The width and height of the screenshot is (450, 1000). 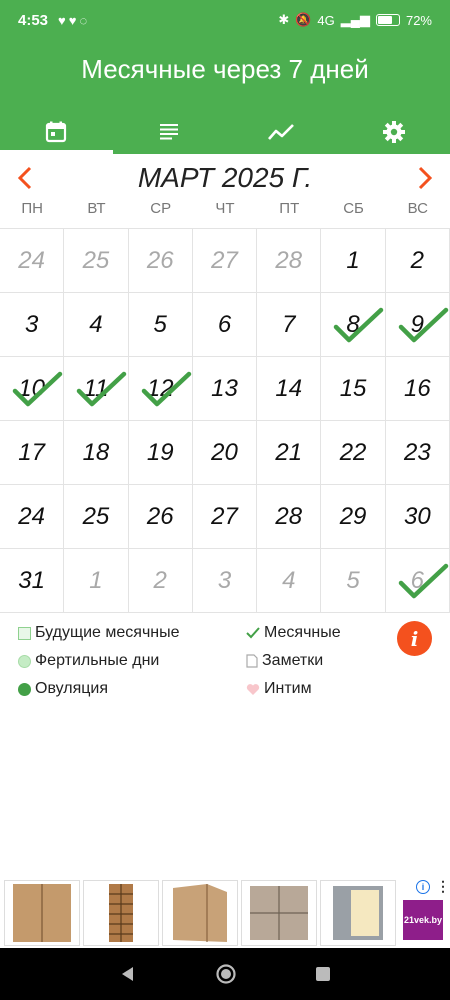 I want to click on battery-label: 72%, so click(x=418, y=20).